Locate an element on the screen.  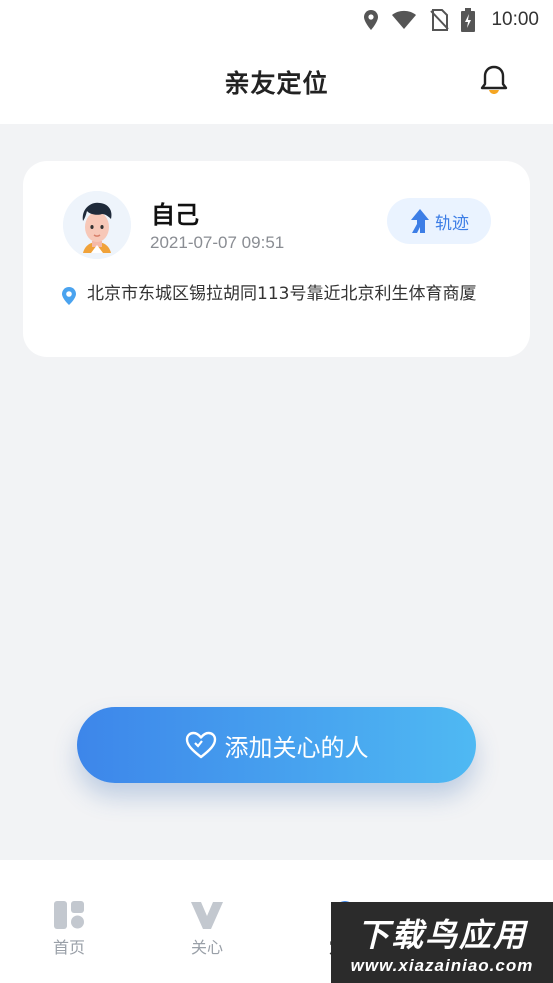
track-button-label: 轨迹 is located at coordinates (452, 223).